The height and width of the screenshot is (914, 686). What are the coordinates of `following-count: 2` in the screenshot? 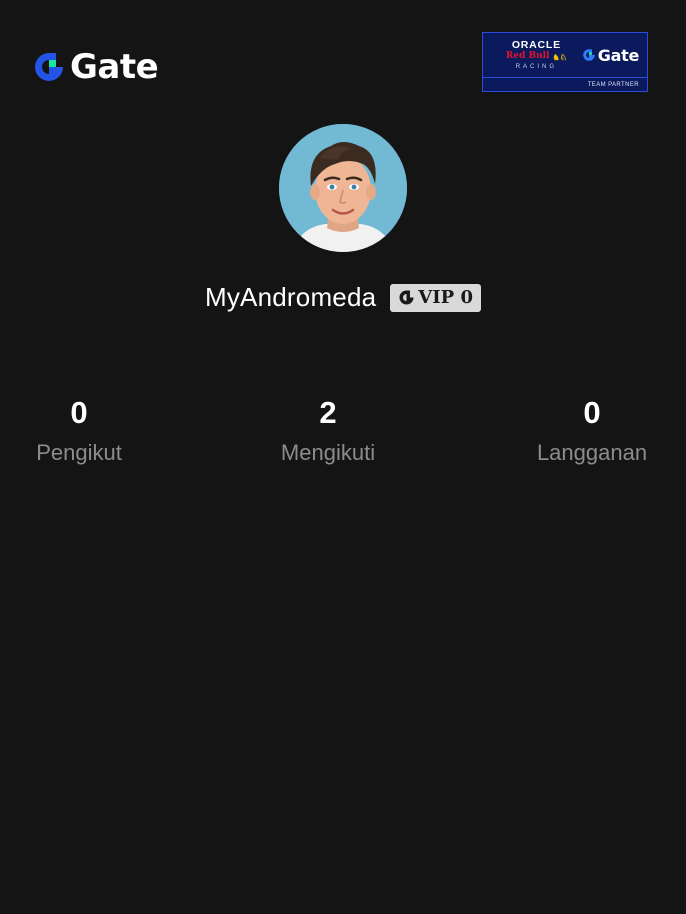 It's located at (328, 412).